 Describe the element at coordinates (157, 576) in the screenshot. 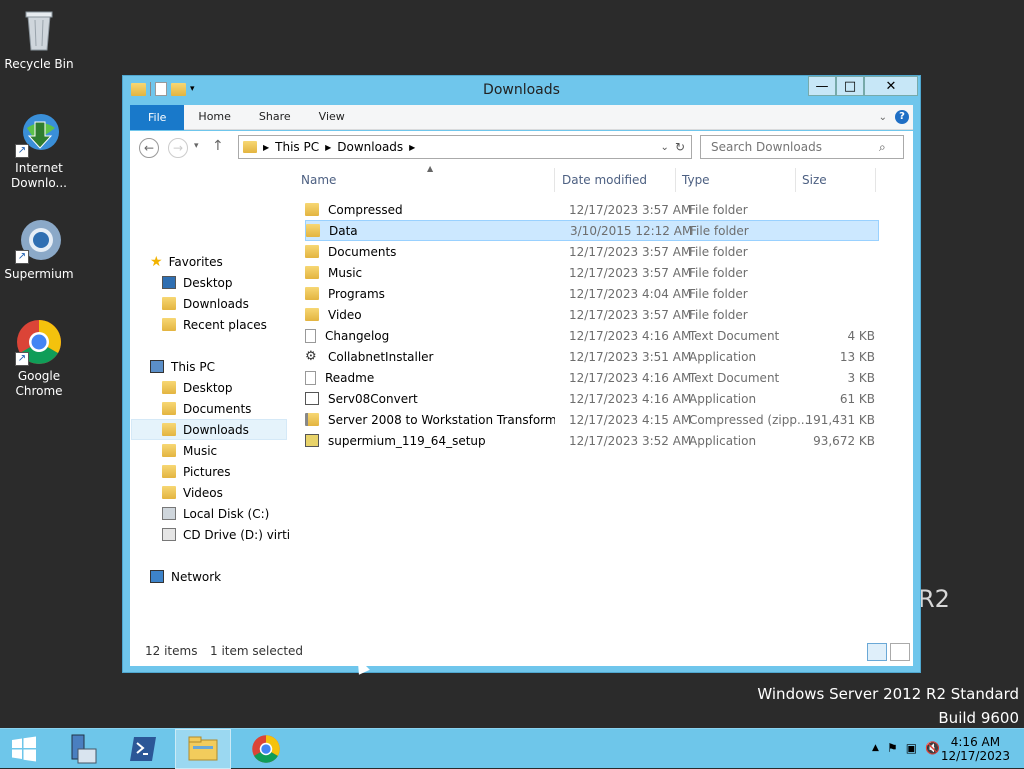

I see `network-icon` at that location.